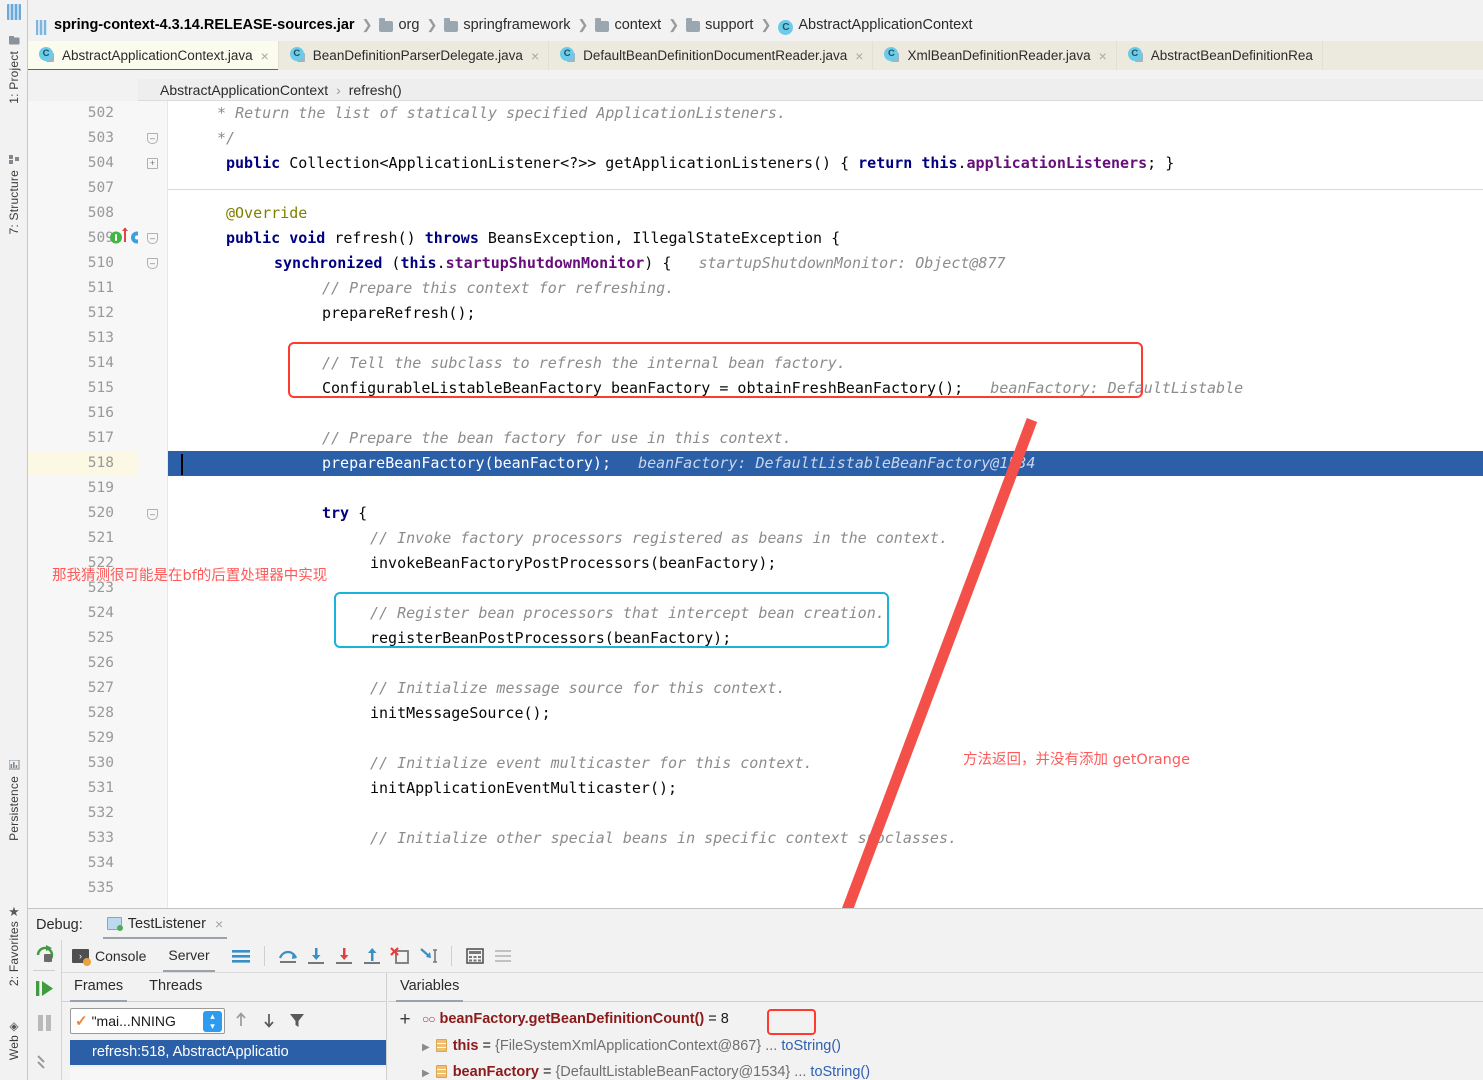  Describe the element at coordinates (428, 956) in the screenshot. I see `run-to-cursor-icon` at that location.